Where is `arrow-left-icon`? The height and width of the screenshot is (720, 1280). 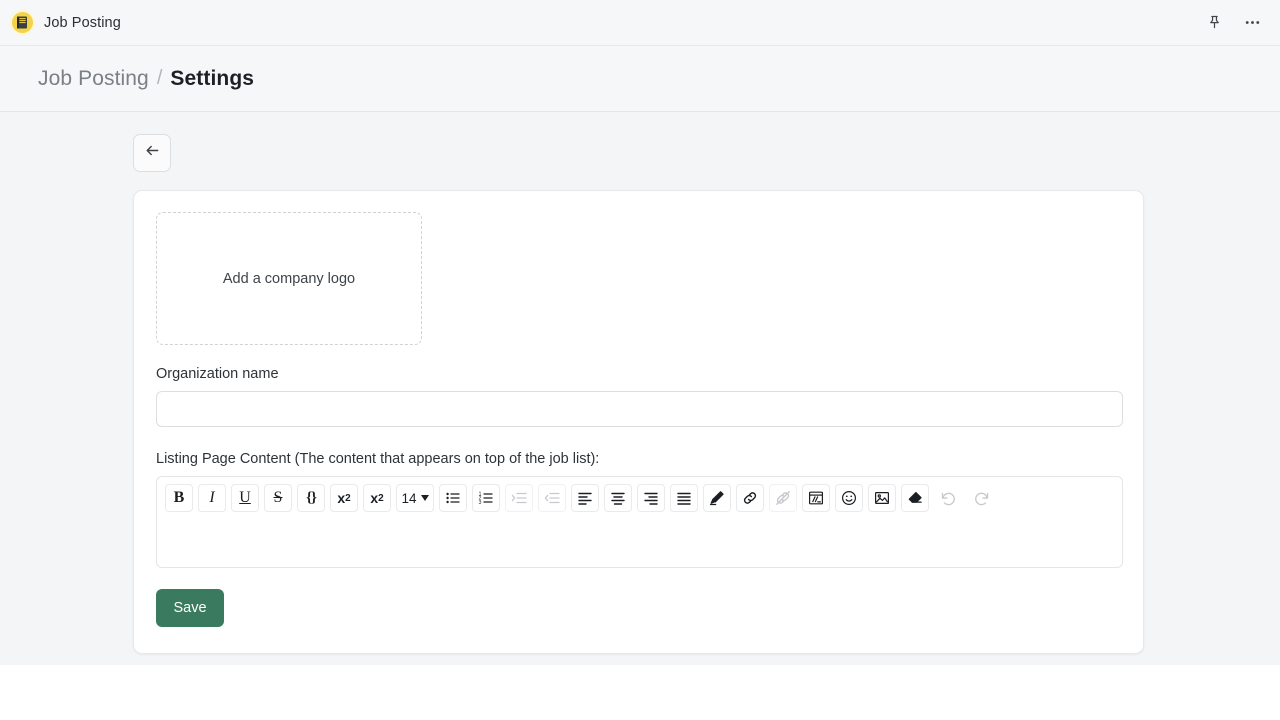
arrow-left-icon is located at coordinates (152, 153).